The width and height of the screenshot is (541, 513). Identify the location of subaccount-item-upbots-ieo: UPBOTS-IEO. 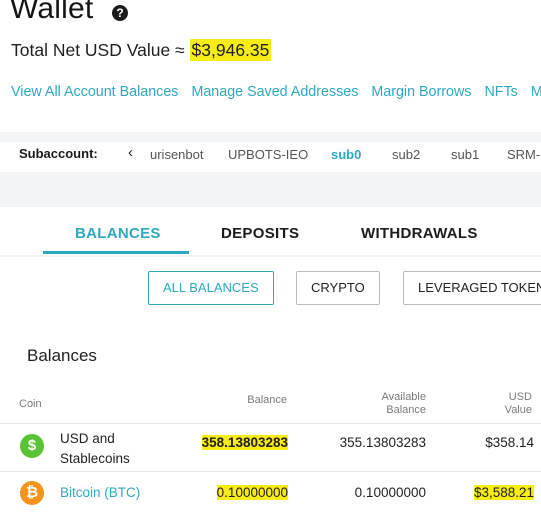
(268, 154).